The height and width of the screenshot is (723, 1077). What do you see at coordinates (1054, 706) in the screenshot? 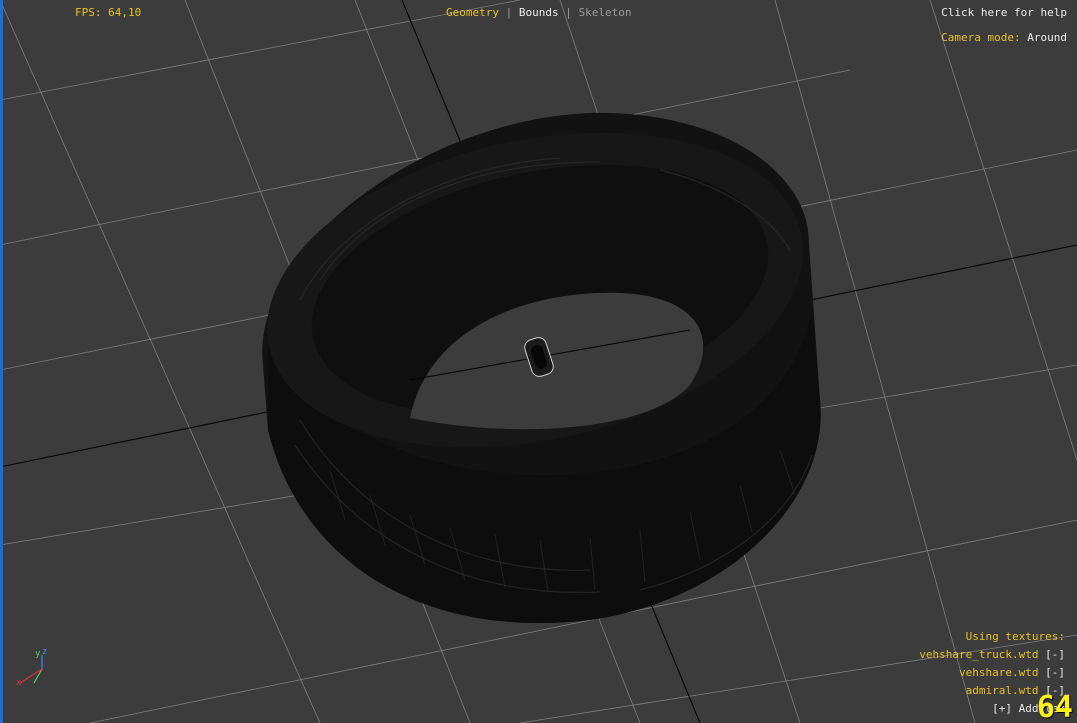
I see `fps-counter-overlay: 64` at bounding box center [1054, 706].